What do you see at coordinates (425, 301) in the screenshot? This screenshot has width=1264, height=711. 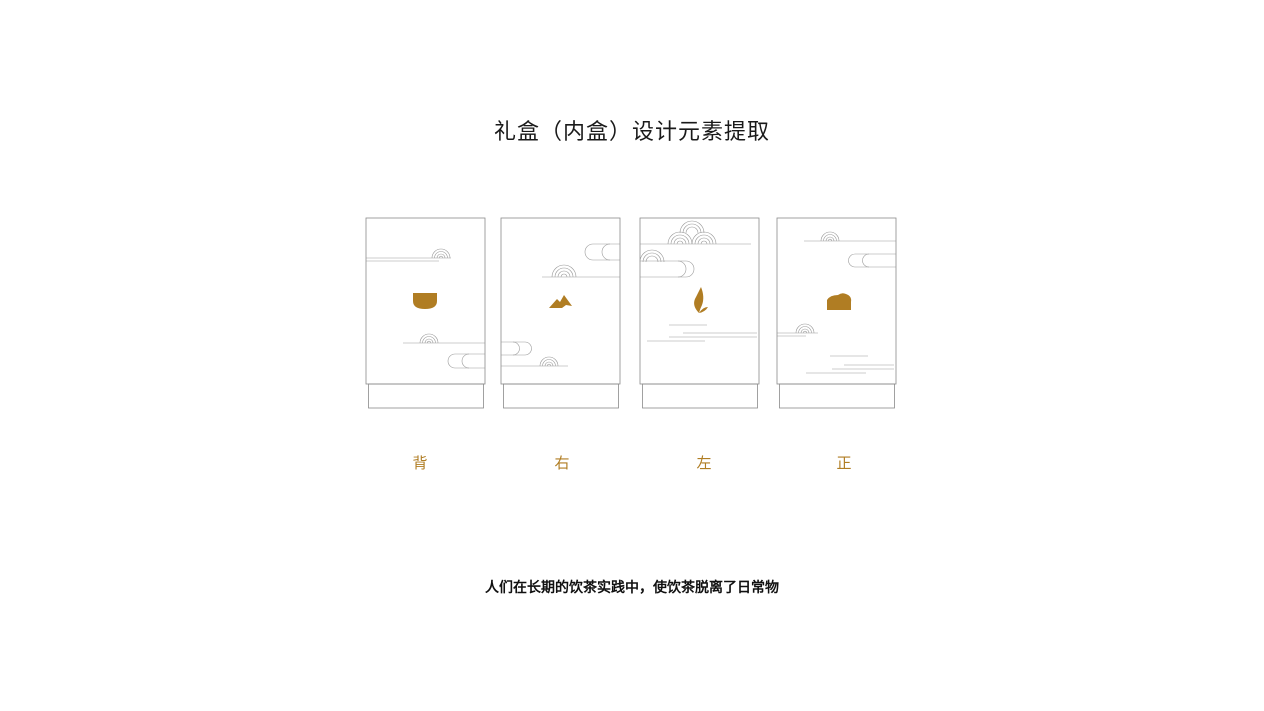 I see `tea-bowl-icon` at bounding box center [425, 301].